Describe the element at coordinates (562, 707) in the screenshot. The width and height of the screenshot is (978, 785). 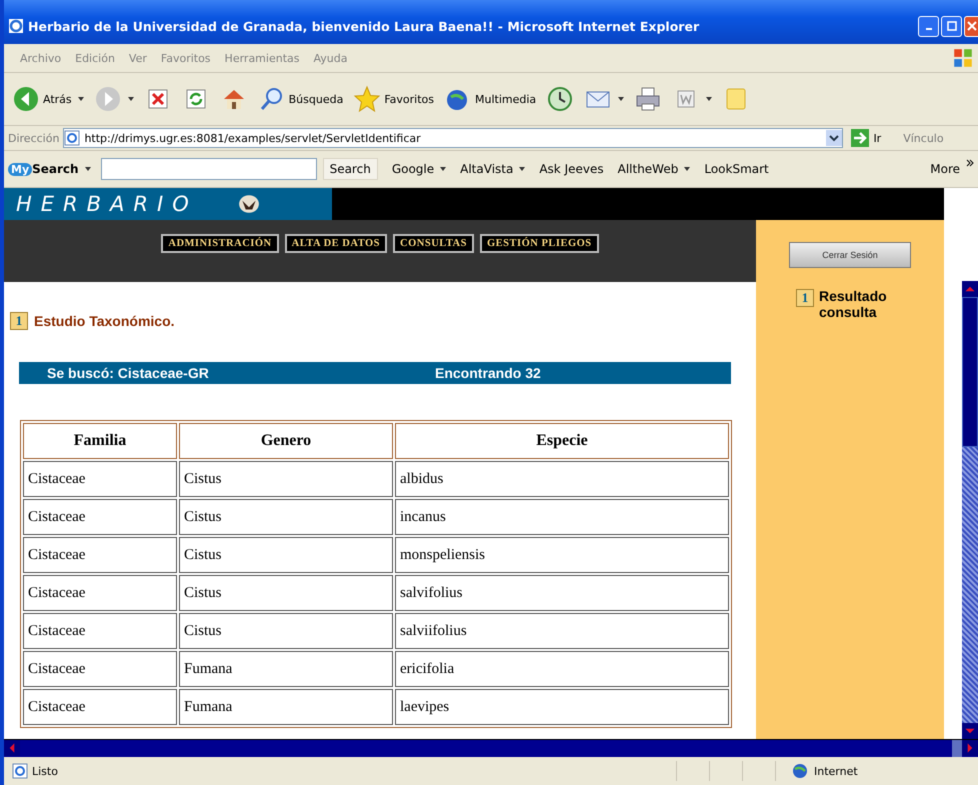
I see `table-cell: laevipes` at that location.